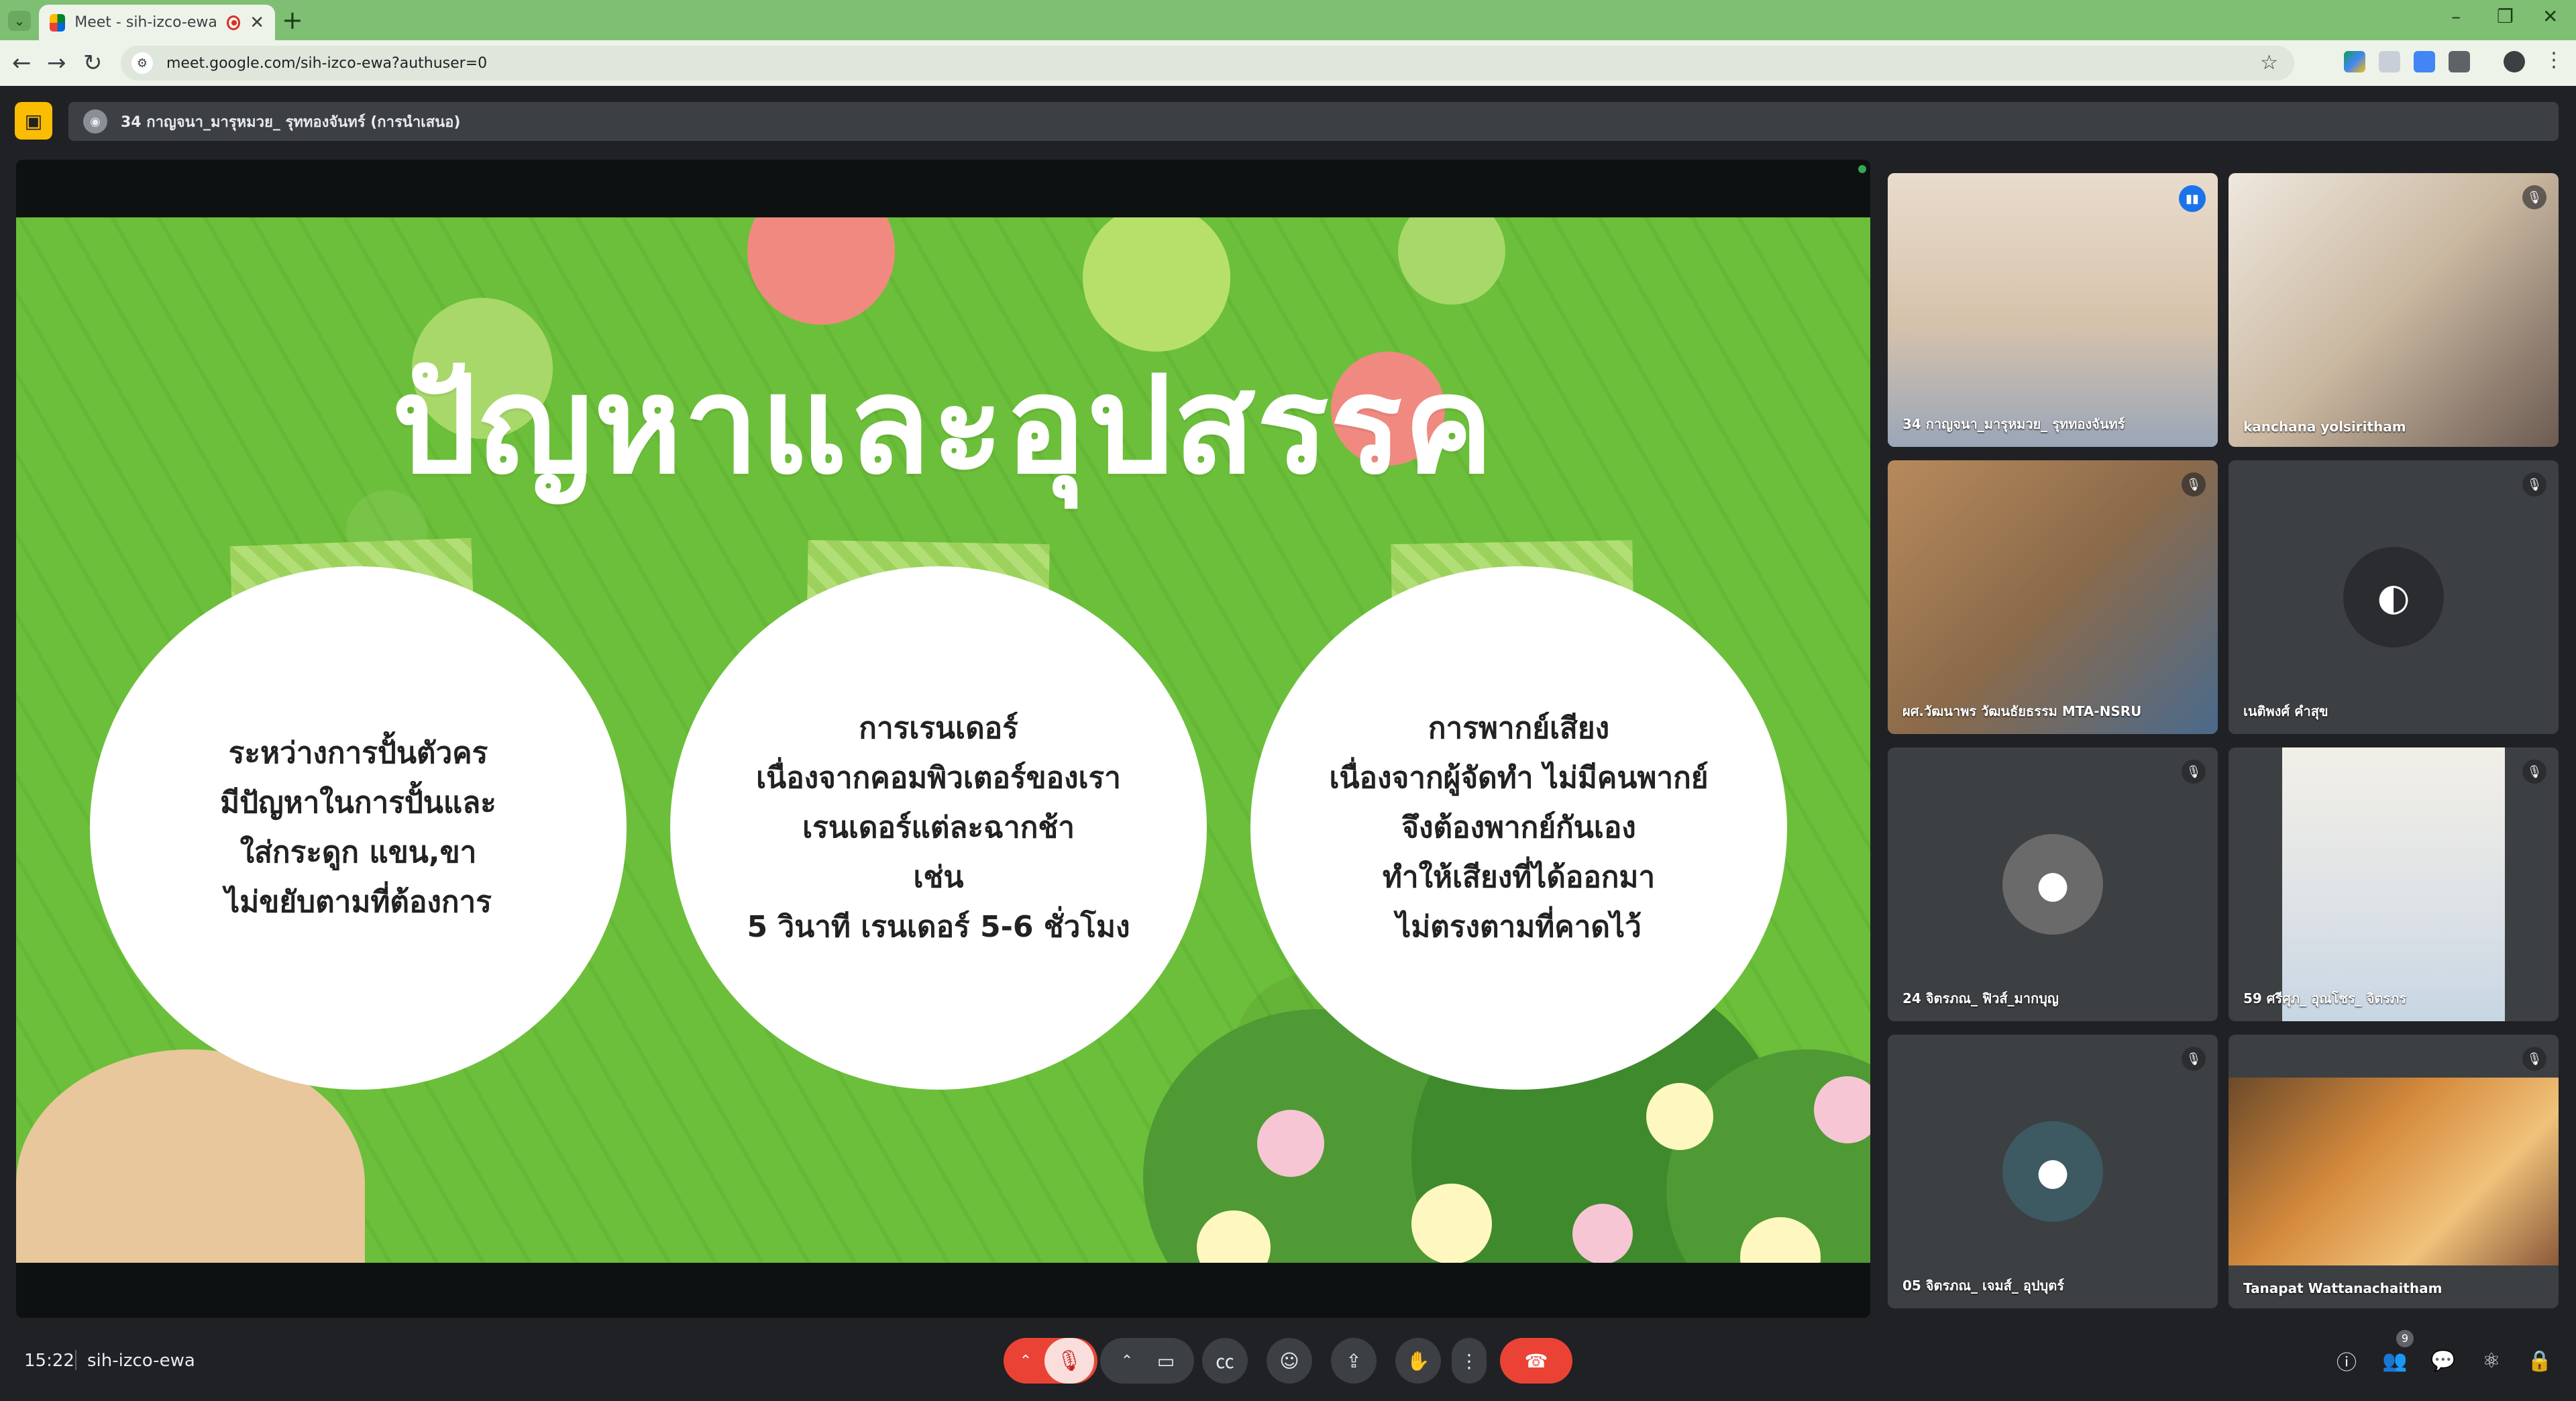  What do you see at coordinates (2550, 16) in the screenshot?
I see `close-window-button: ✕` at bounding box center [2550, 16].